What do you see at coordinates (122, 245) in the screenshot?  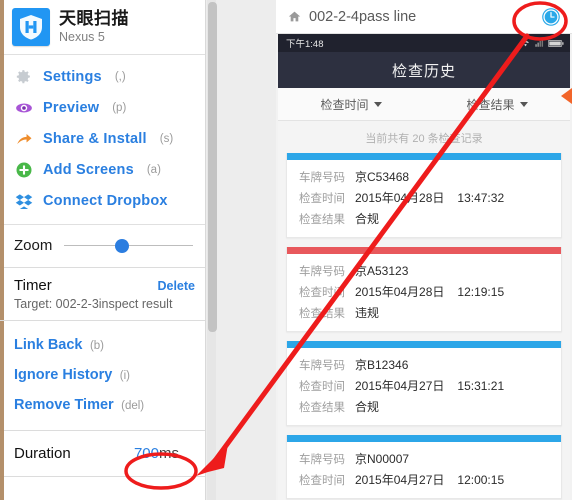 I see `zoom-slider-thumb` at bounding box center [122, 245].